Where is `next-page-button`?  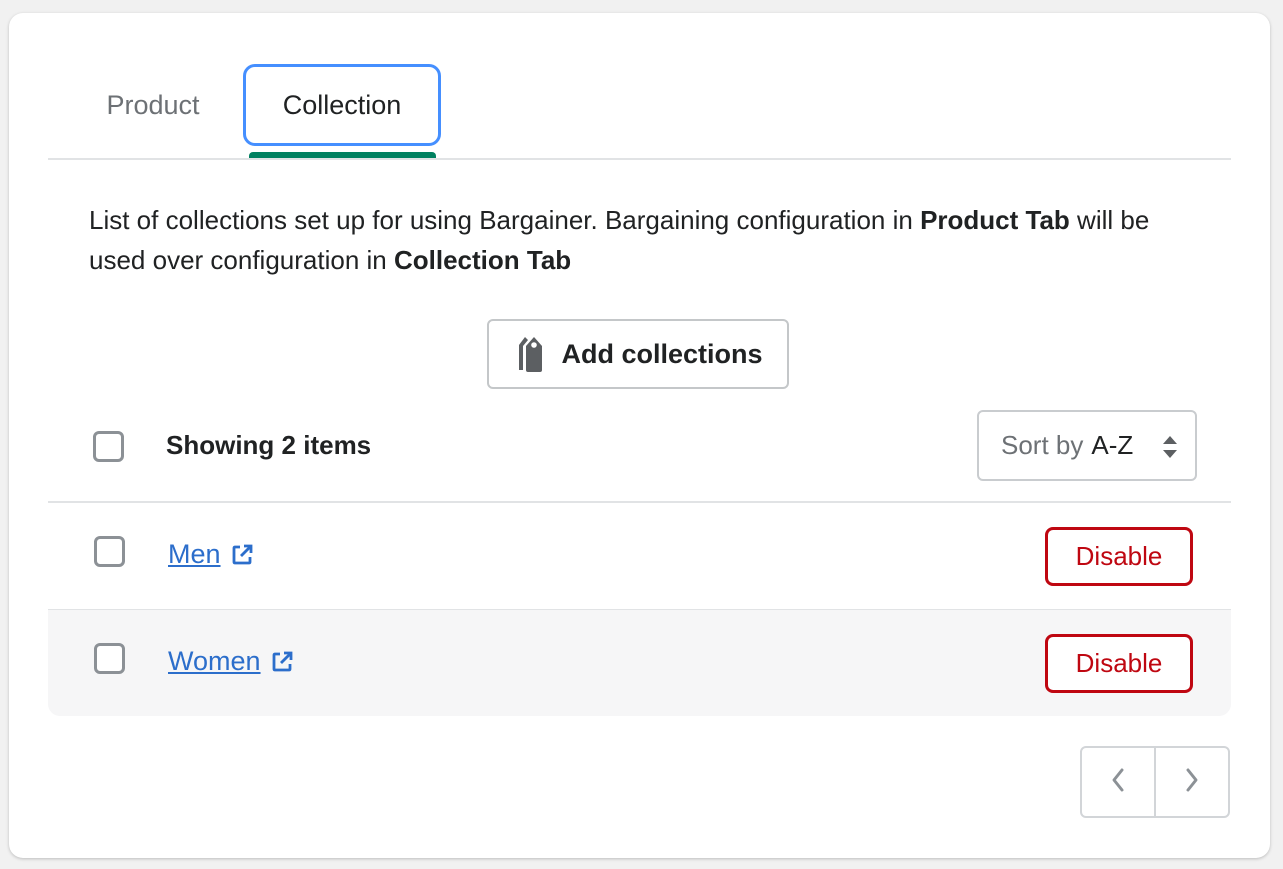
next-page-button is located at coordinates (1192, 782).